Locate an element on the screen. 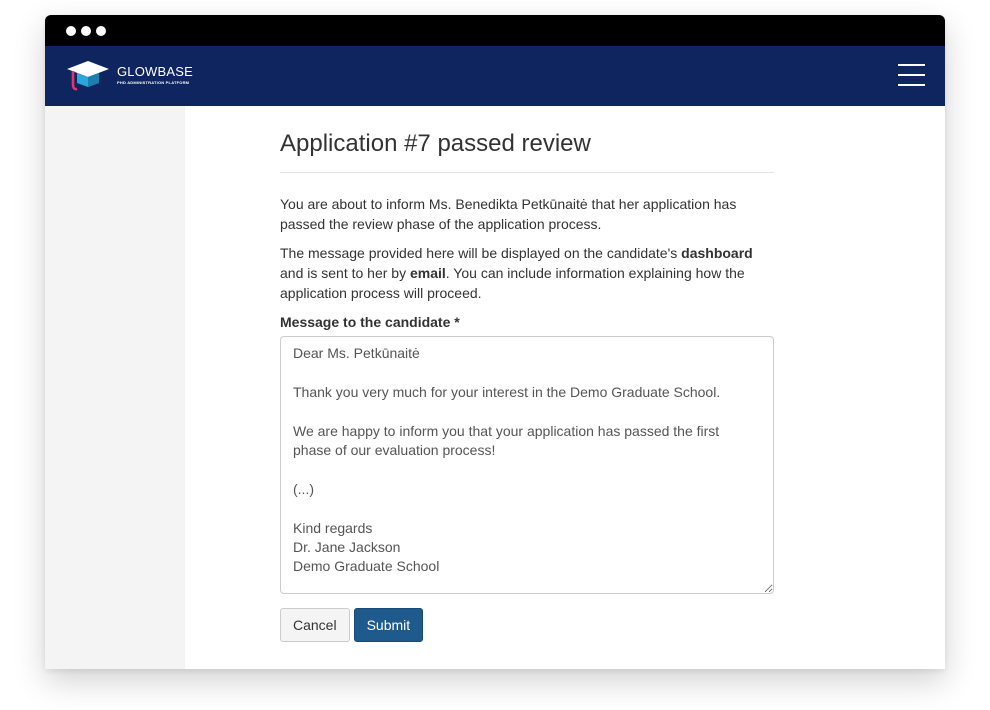  hamburger-menu-icon is located at coordinates (911, 75).